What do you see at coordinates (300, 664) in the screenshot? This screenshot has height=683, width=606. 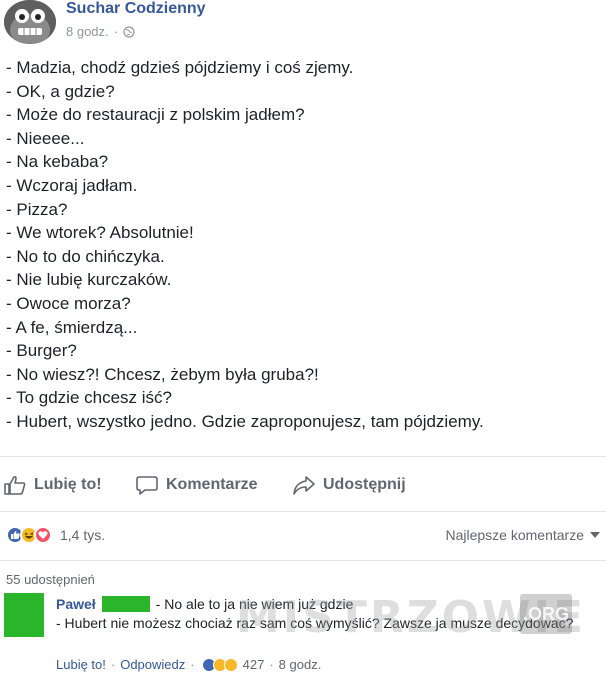 I see `comment-timestamp: 8 godz.` at bounding box center [300, 664].